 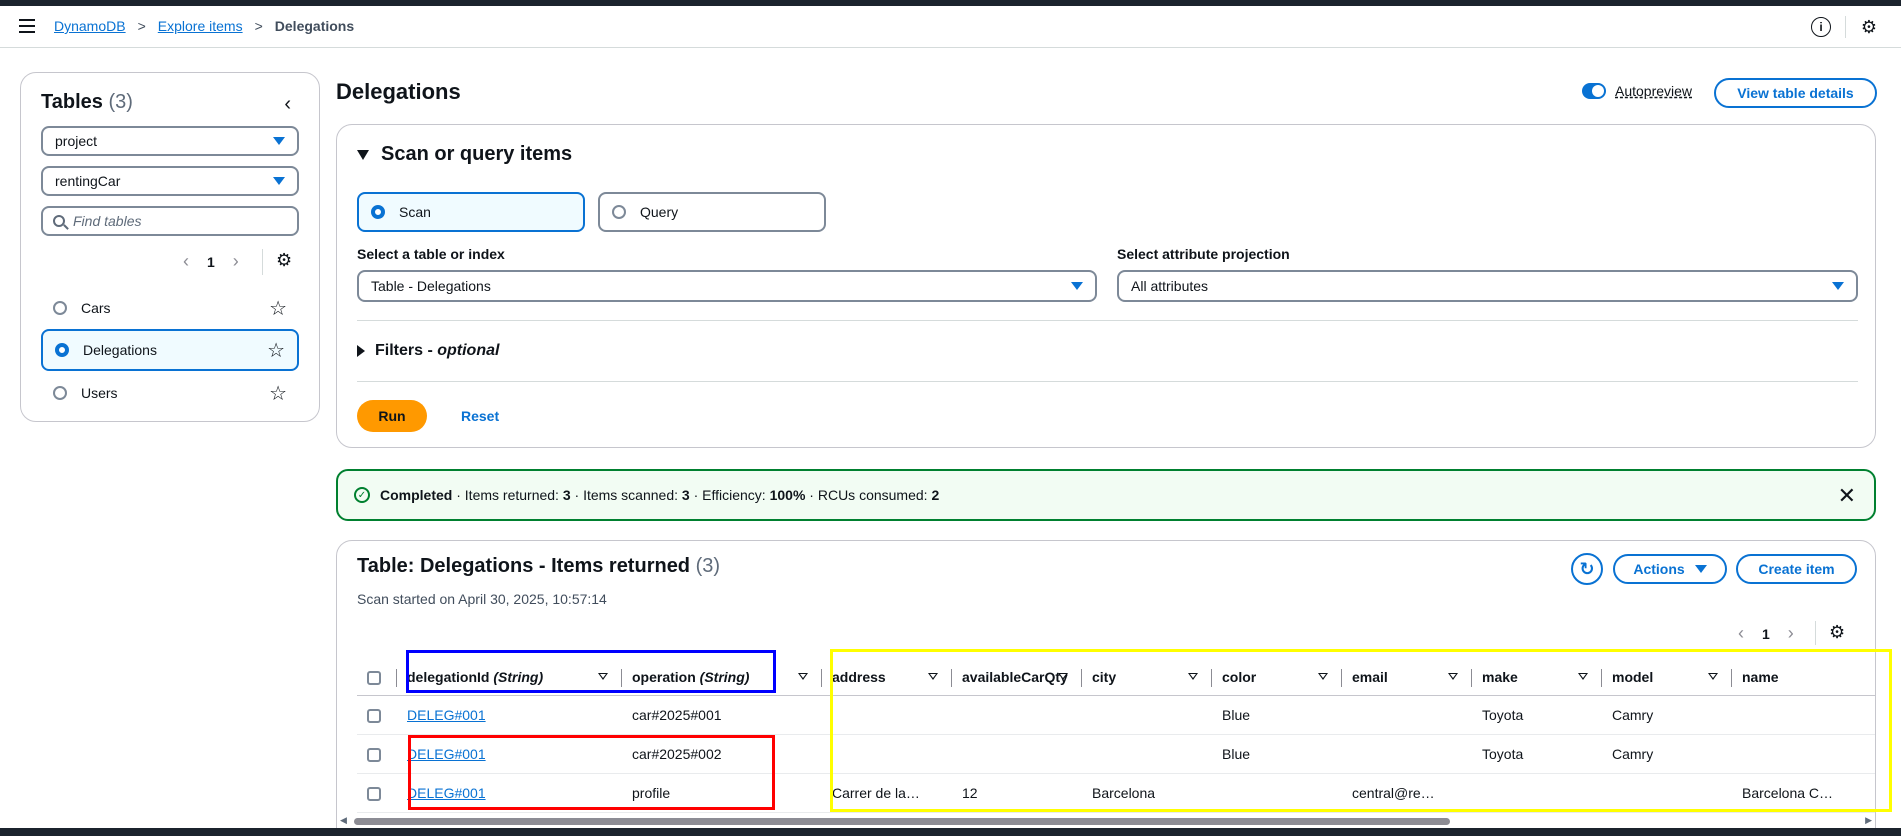 What do you see at coordinates (712, 212) in the screenshot?
I see `query-option: Query` at bounding box center [712, 212].